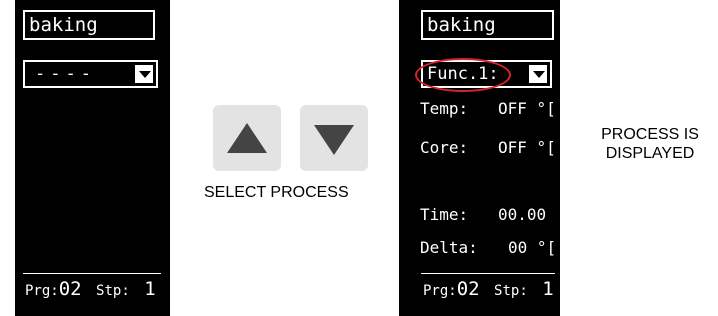 This screenshot has height=316, width=718. I want to click on process-select: ----, so click(90, 74).